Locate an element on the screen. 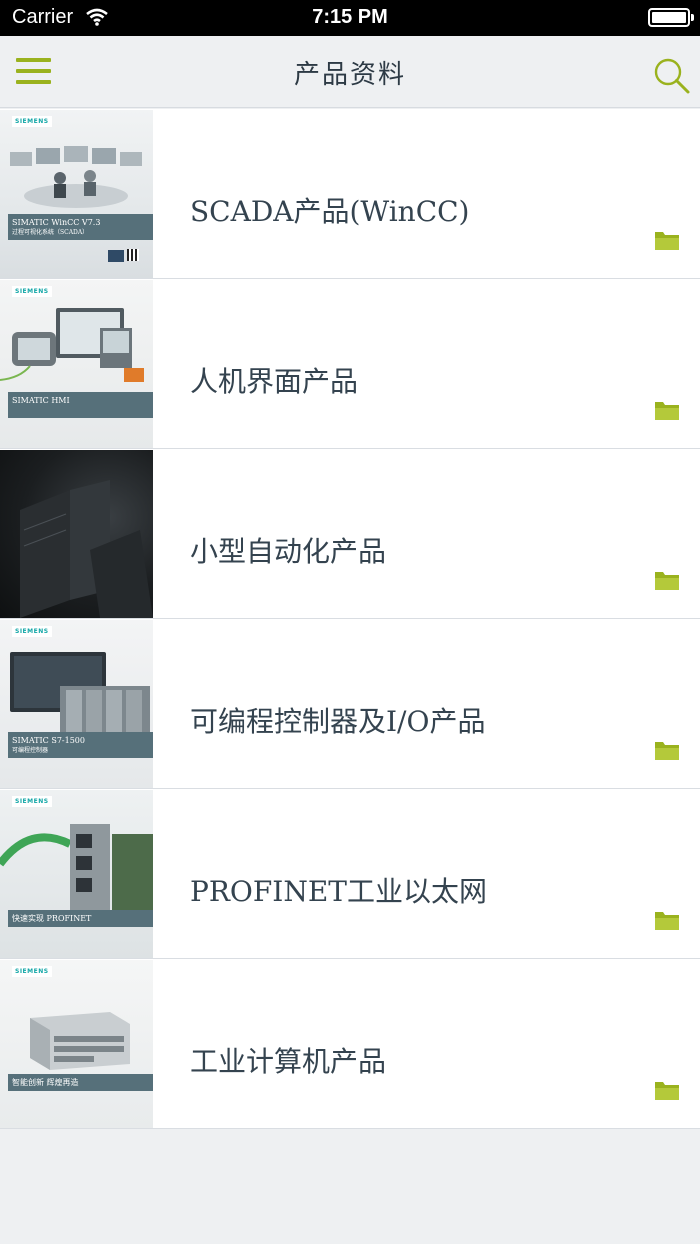 Image resolution: width=700 pixels, height=1244 pixels. thumbnail-image: SIEMENS SIMATIC S7-1500 可编程控制器 is located at coordinates (76, 704).